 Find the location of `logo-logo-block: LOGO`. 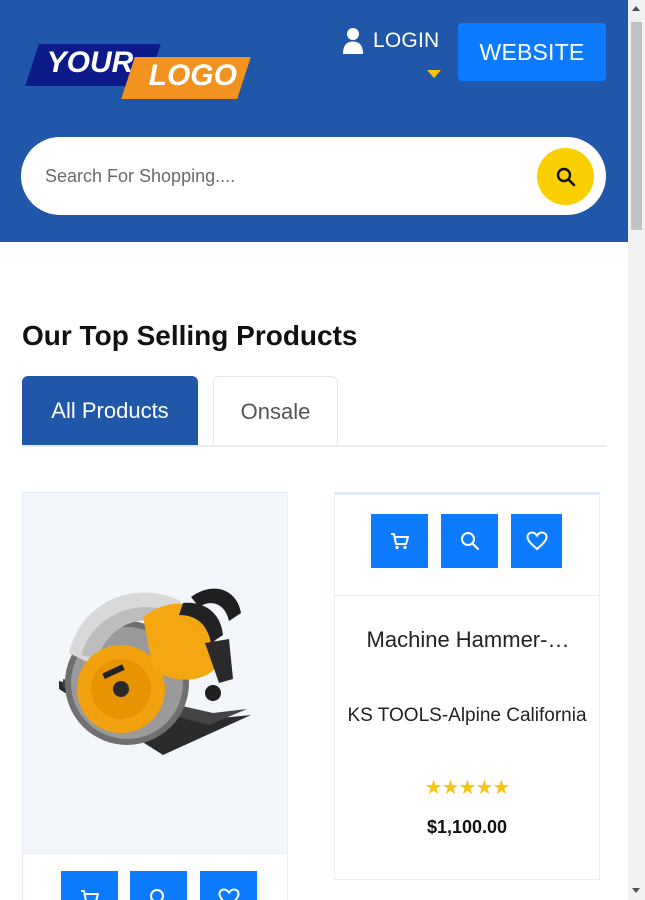

logo-logo-block: LOGO is located at coordinates (186, 78).